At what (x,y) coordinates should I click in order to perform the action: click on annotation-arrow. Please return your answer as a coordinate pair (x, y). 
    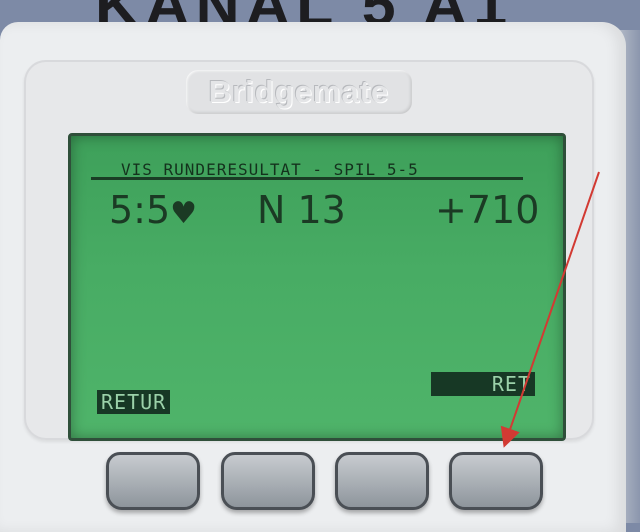
    Looking at the image, I should click on (550, 309).